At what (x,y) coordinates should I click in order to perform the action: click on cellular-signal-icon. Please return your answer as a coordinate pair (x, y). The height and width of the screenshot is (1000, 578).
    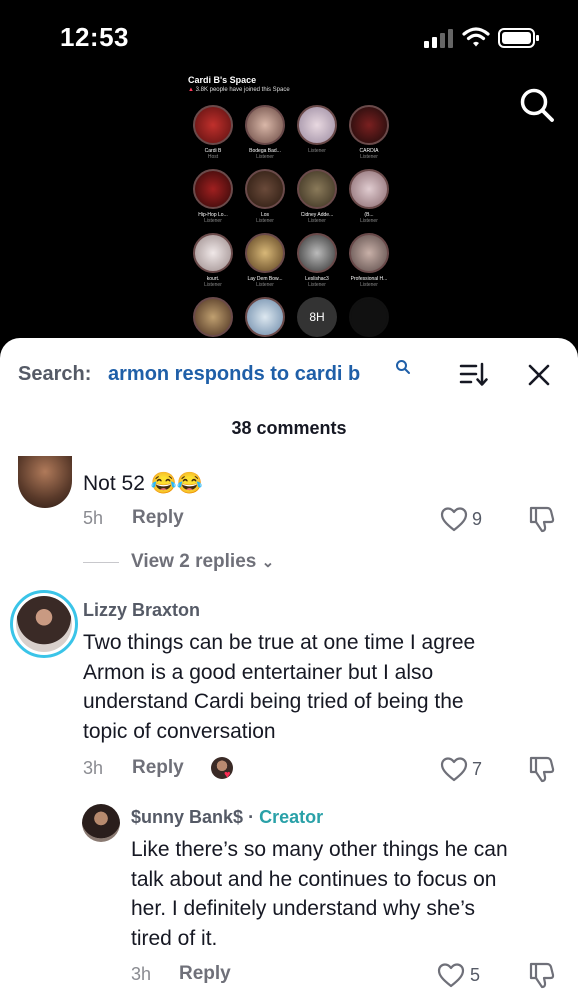
    Looking at the image, I should click on (438, 38).